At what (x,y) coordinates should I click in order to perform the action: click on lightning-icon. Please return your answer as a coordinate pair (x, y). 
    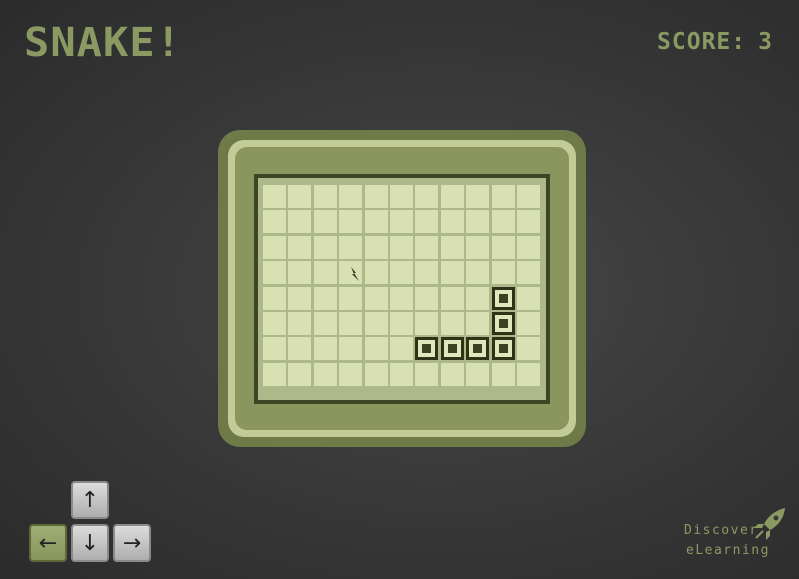
    Looking at the image, I should click on (355, 275).